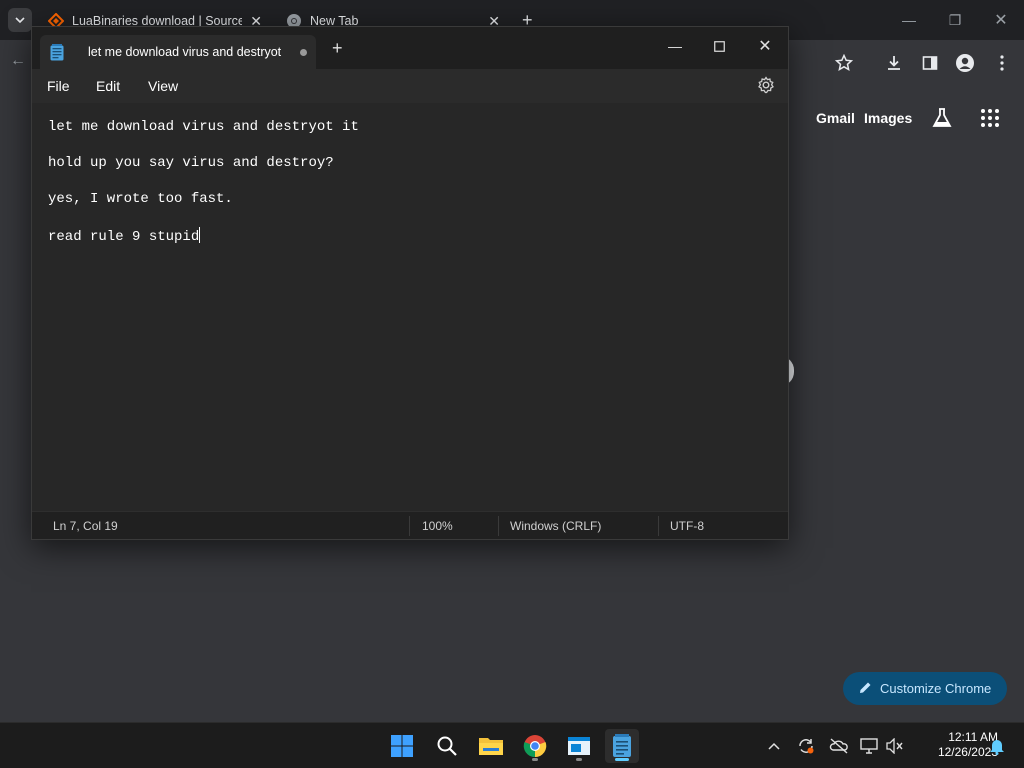  I want to click on onedrive-off-icon, so click(839, 746).